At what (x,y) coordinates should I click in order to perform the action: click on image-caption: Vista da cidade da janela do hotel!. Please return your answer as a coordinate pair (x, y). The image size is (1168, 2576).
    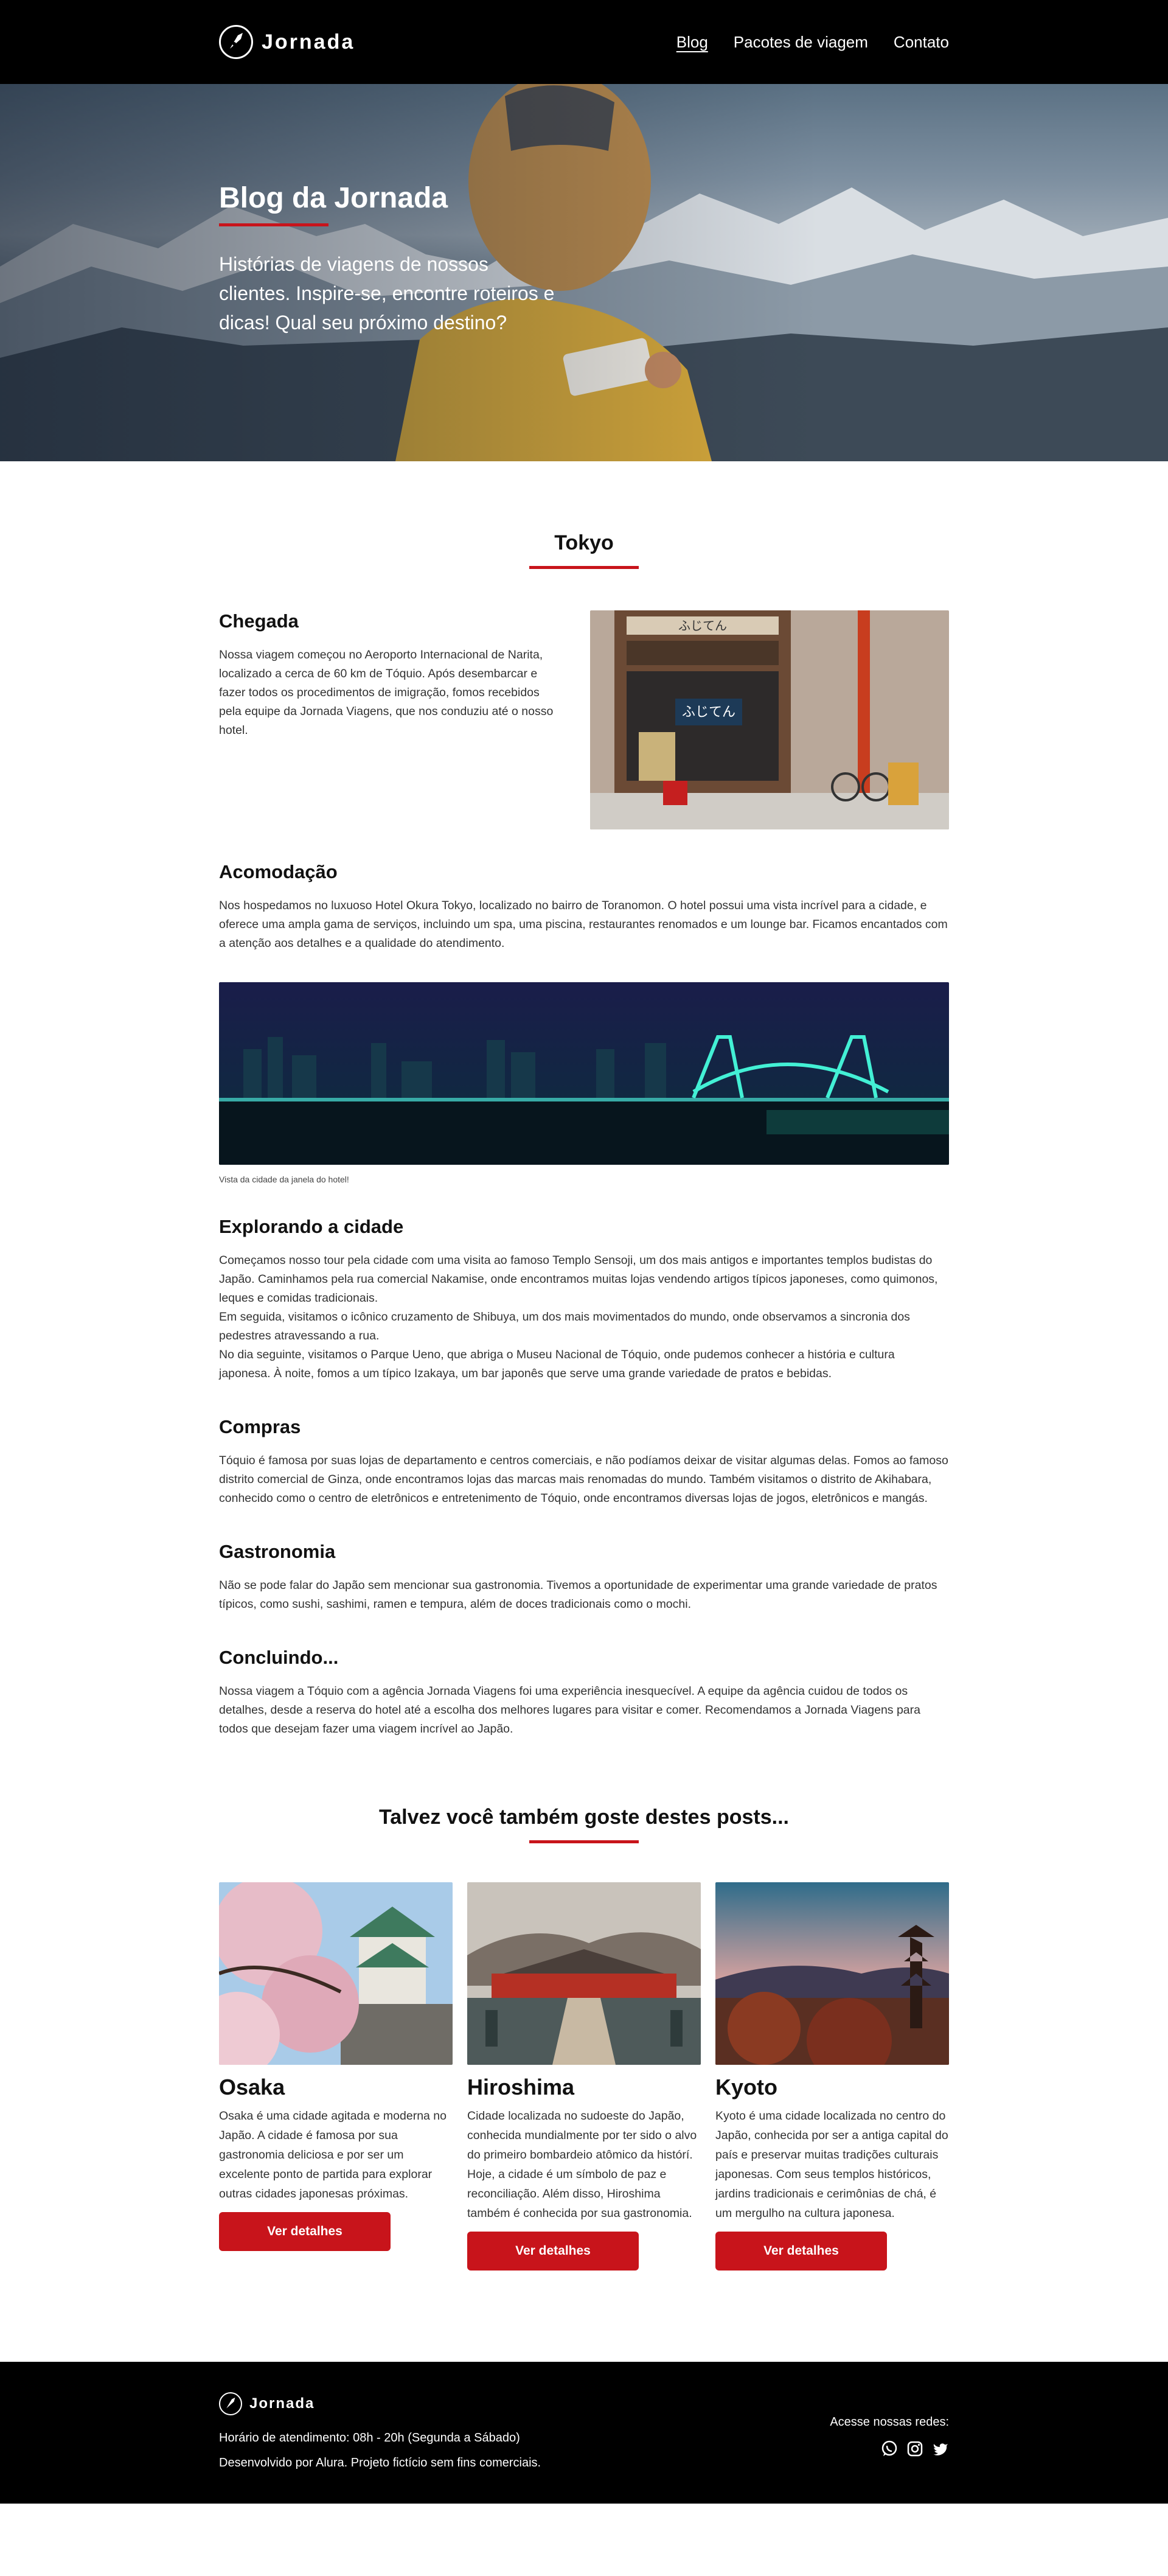
    Looking at the image, I should click on (284, 1179).